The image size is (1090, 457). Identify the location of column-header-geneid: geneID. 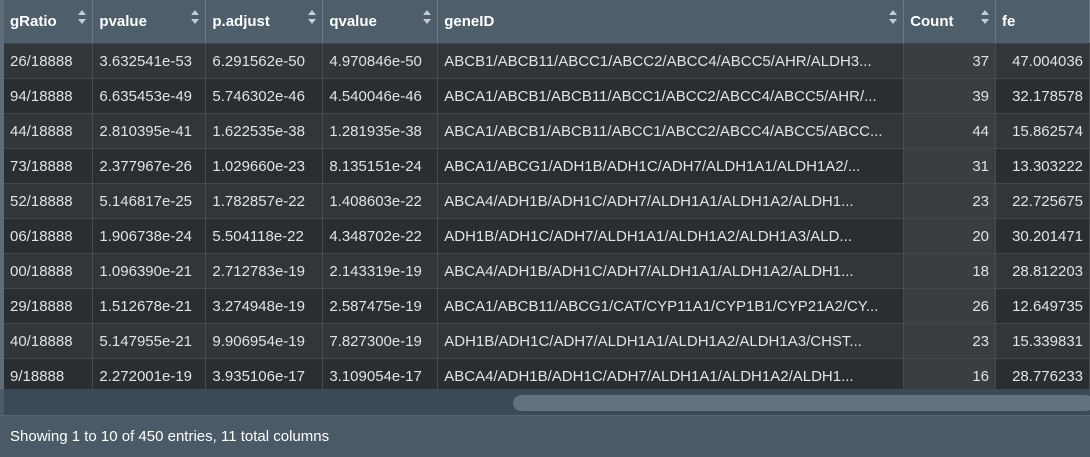
(671, 22).